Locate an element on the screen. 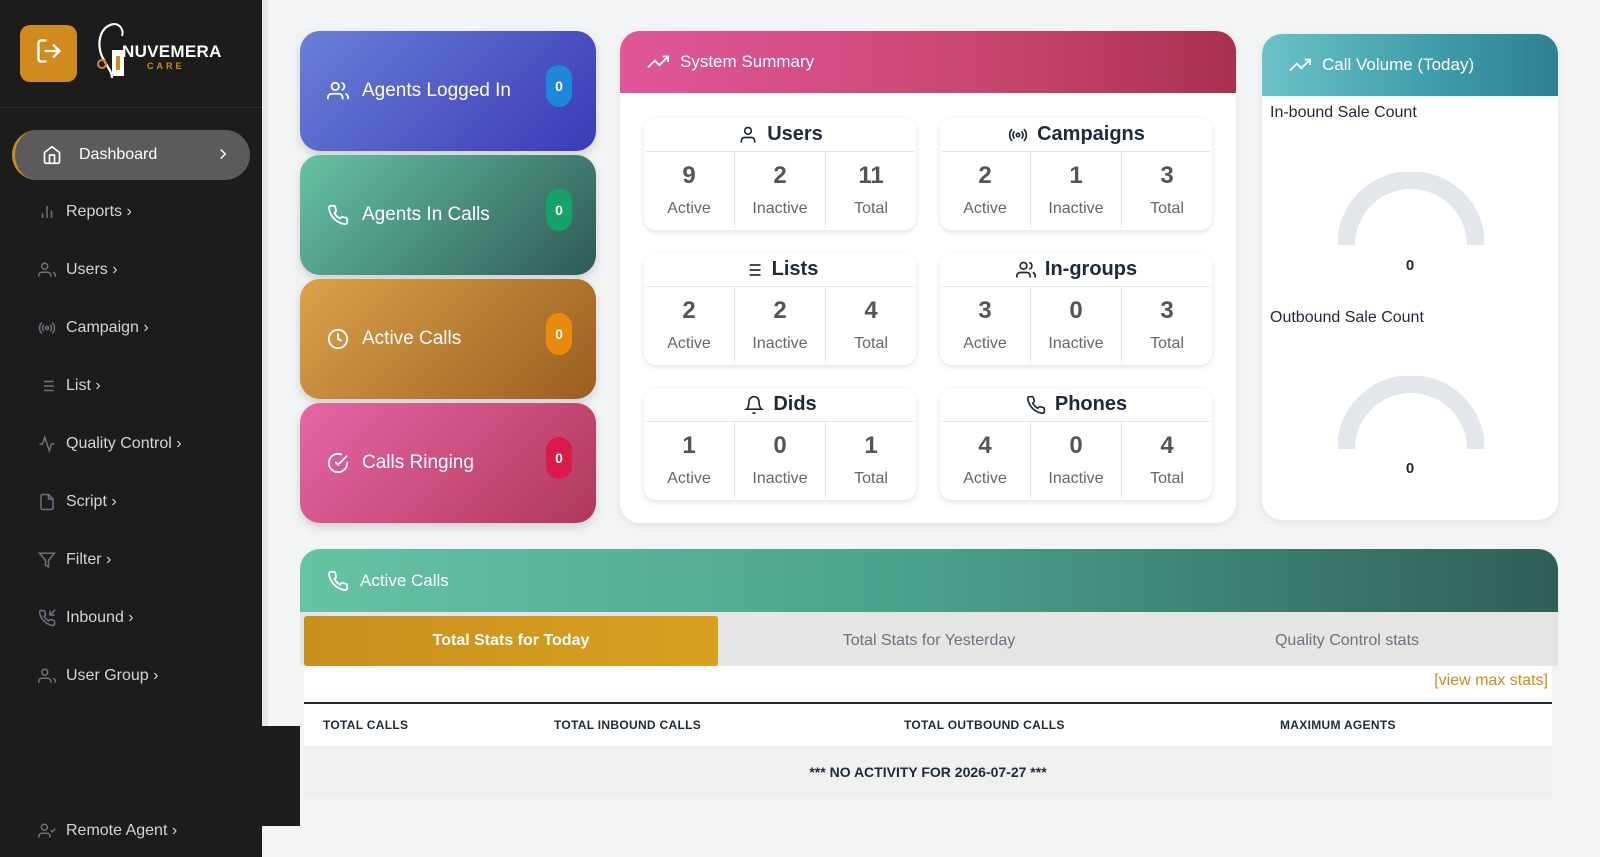 The width and height of the screenshot is (1600, 857). column-header: MAXIMUM AGENTS is located at coordinates (1338, 725).